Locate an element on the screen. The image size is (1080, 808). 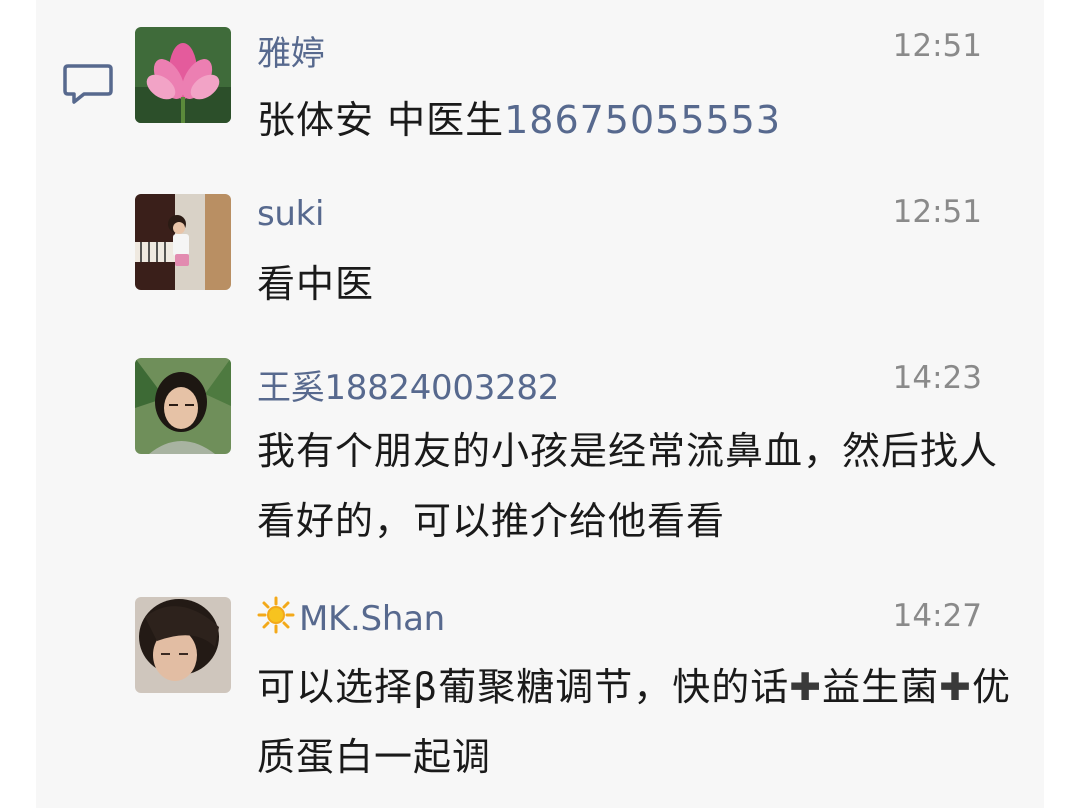
comment-text-part: 可以选择β葡聚糖调节，快的话 is located at coordinates (523, 687).